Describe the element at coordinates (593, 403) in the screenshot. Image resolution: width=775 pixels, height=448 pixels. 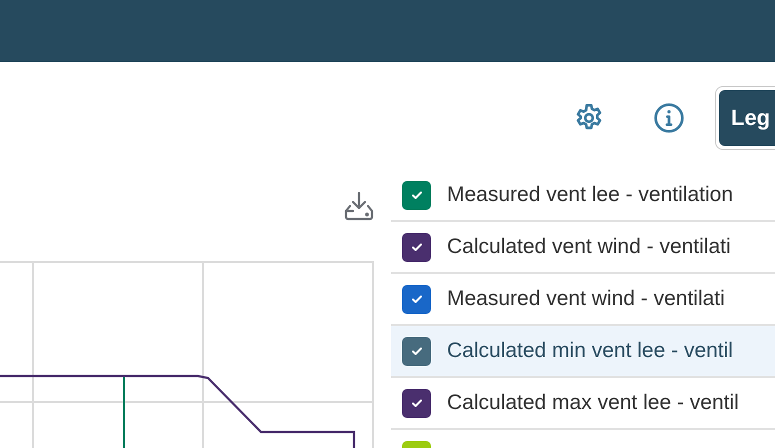
I see `legend-label: Calculated max vent lee - ventil` at that location.